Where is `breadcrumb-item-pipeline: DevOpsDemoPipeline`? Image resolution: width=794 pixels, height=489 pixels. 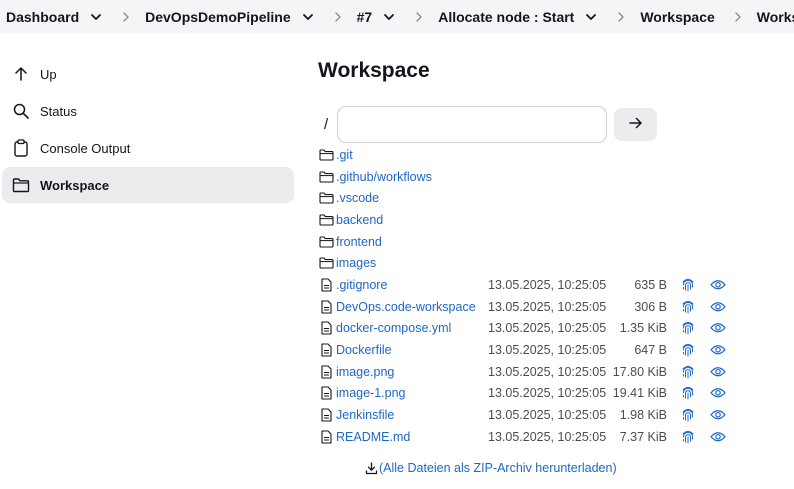
breadcrumb-item-pipeline: DevOpsDemoPipeline is located at coordinates (230, 17).